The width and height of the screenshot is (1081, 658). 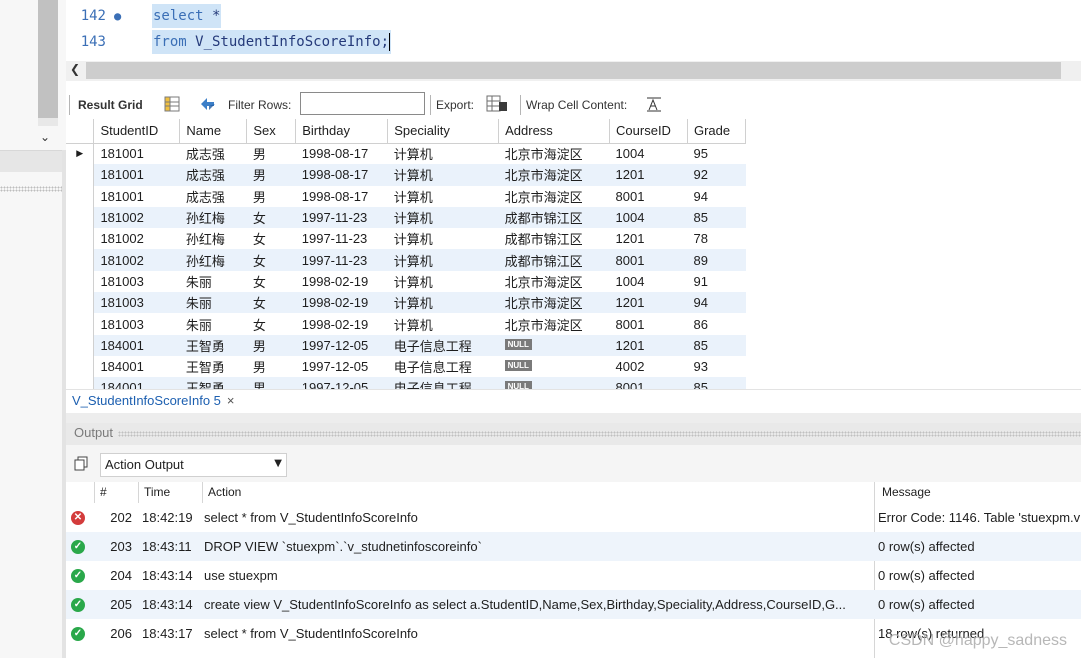 What do you see at coordinates (187, 16) in the screenshot?
I see `sql-code: select *` at bounding box center [187, 16].